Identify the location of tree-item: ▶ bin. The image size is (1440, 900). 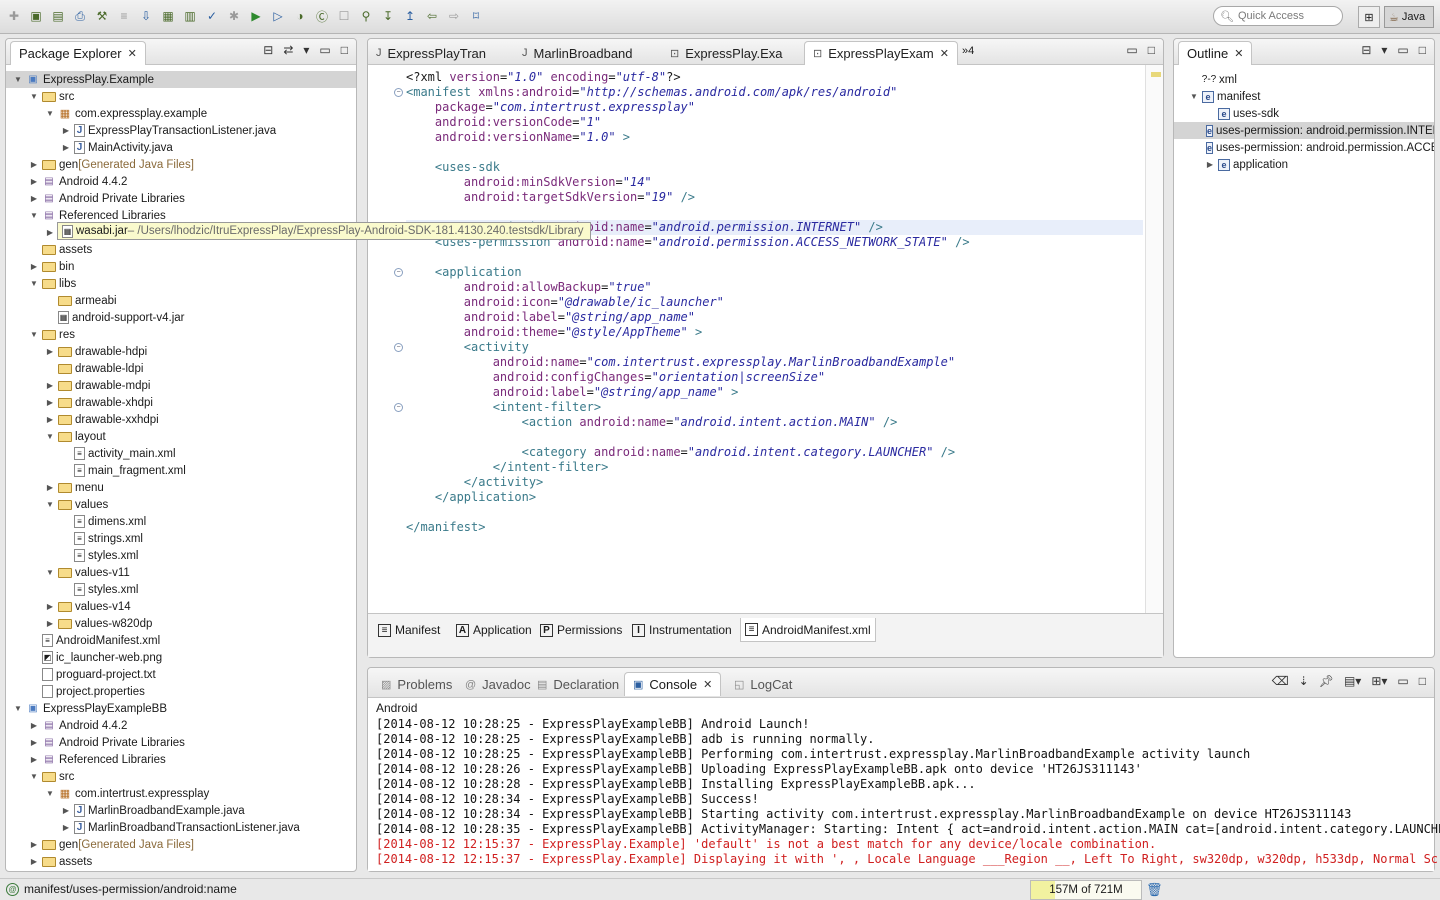
(181, 266).